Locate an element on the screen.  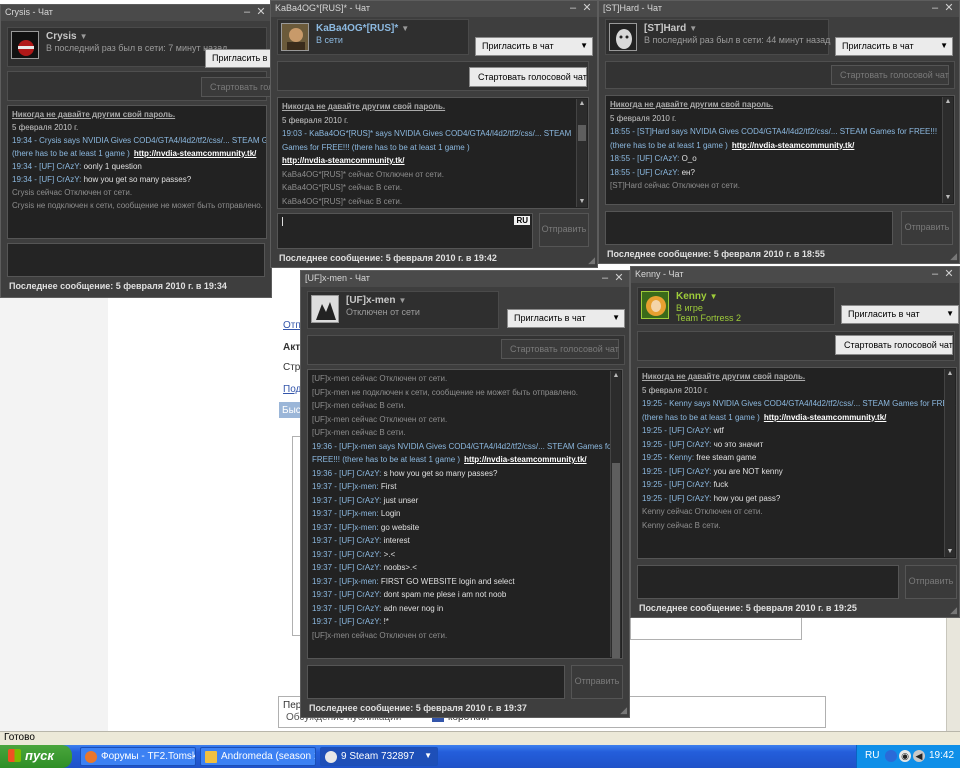
friend-status: В сети is located at coordinates (329, 40).